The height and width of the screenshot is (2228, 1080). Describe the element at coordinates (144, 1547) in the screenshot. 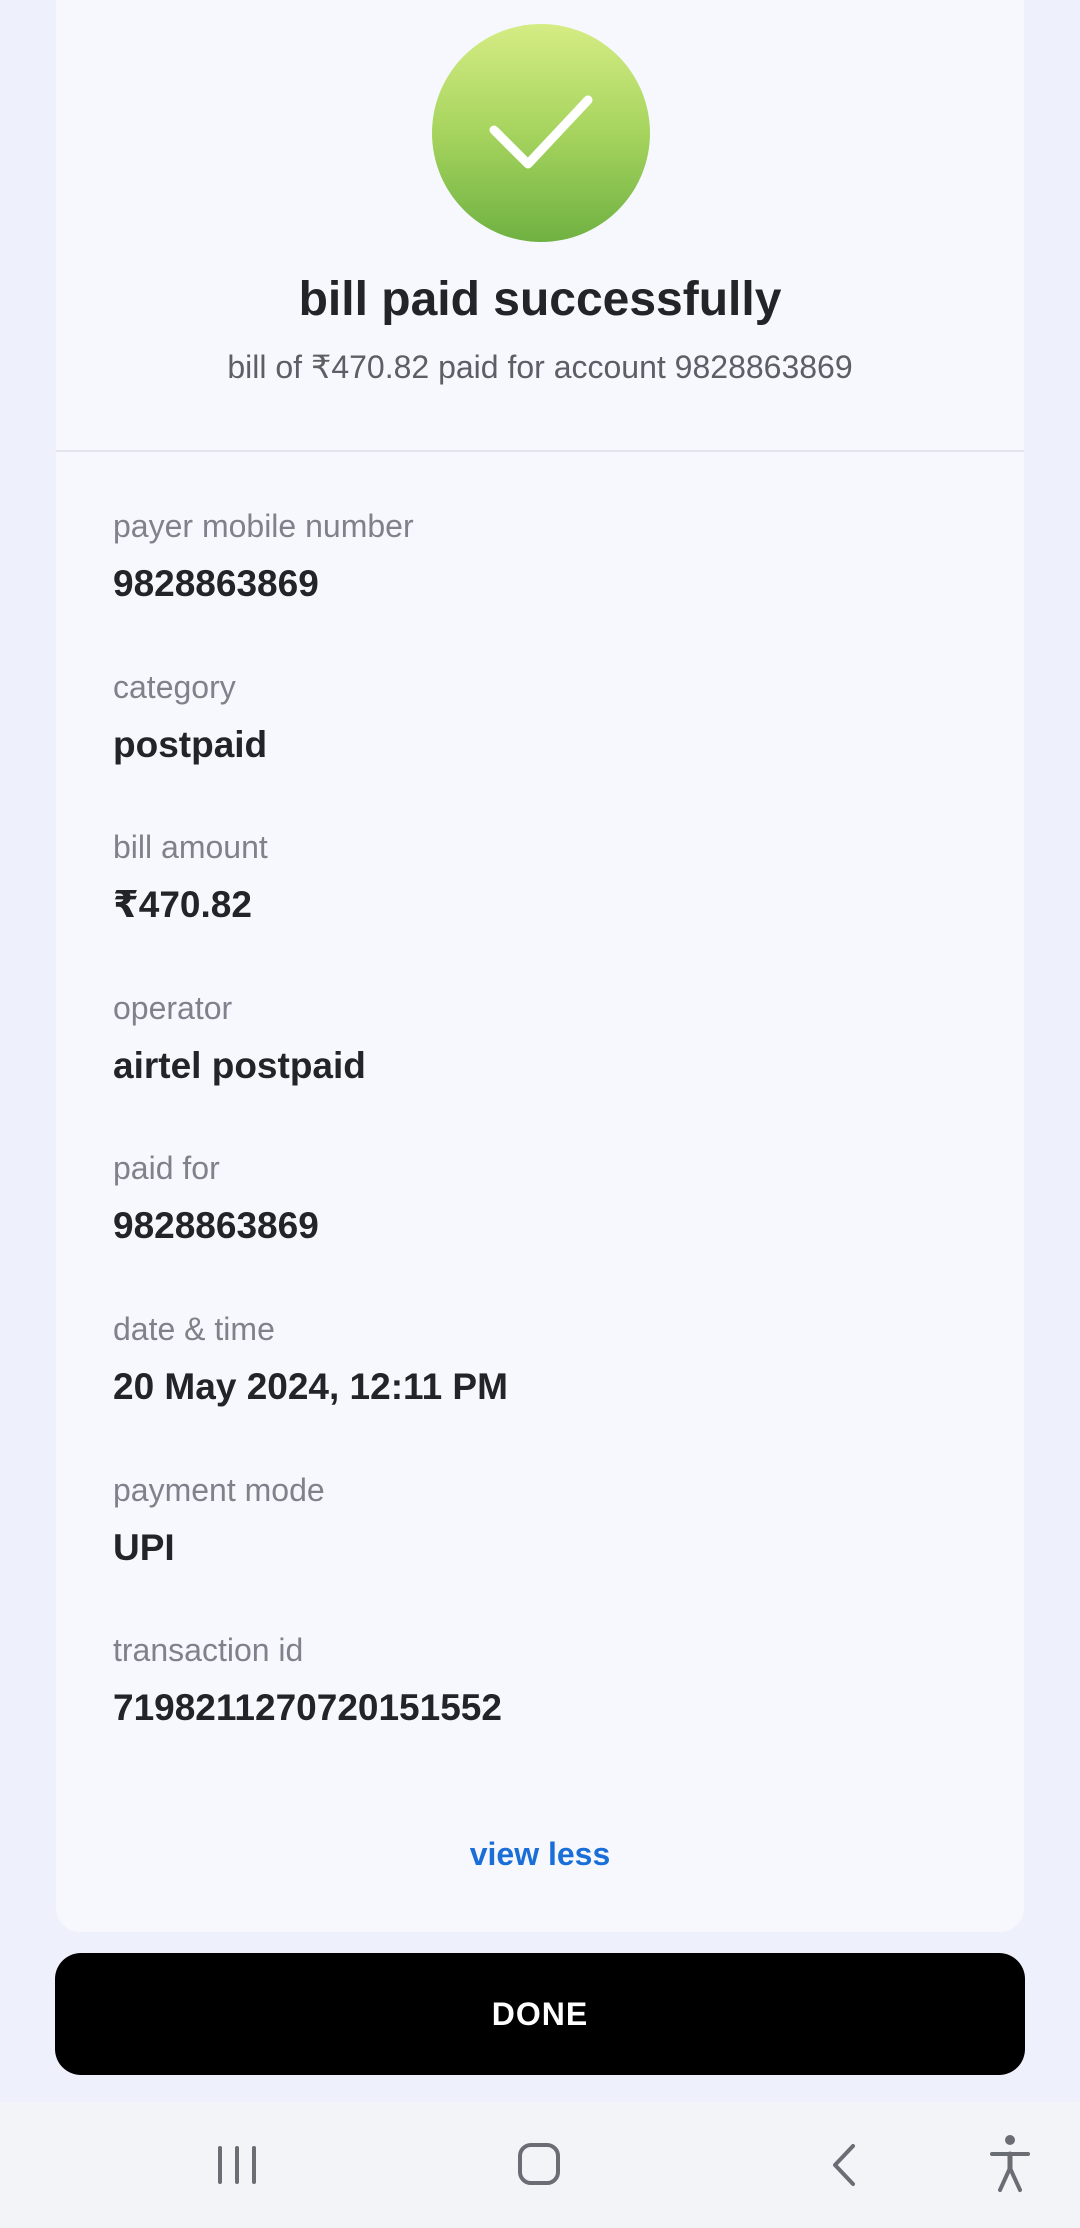

I see `detail-value: UPI` at that location.